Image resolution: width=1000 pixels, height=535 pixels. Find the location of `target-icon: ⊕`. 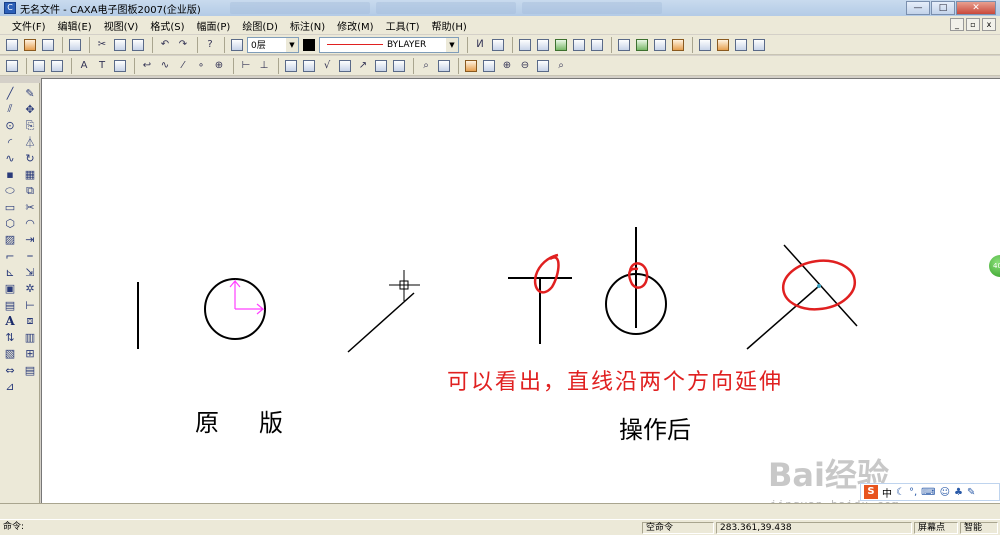

target-icon: ⊕ is located at coordinates (219, 66).